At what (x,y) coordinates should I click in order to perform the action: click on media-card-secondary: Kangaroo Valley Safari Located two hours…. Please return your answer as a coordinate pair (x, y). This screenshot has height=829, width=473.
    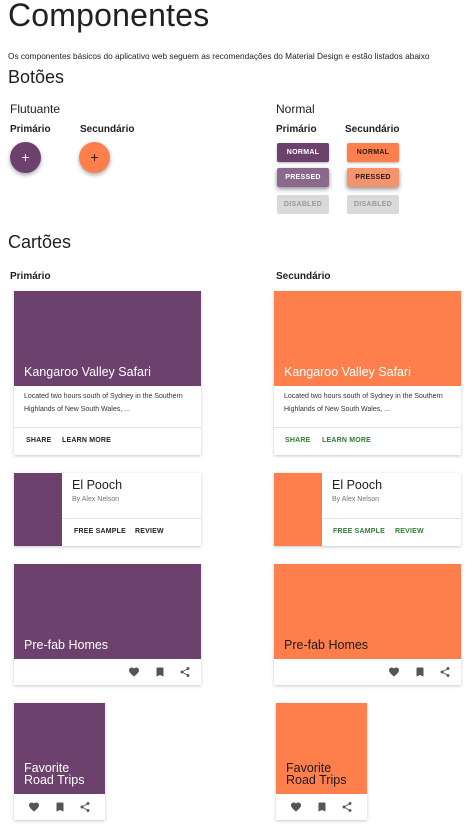
    Looking at the image, I should click on (367, 373).